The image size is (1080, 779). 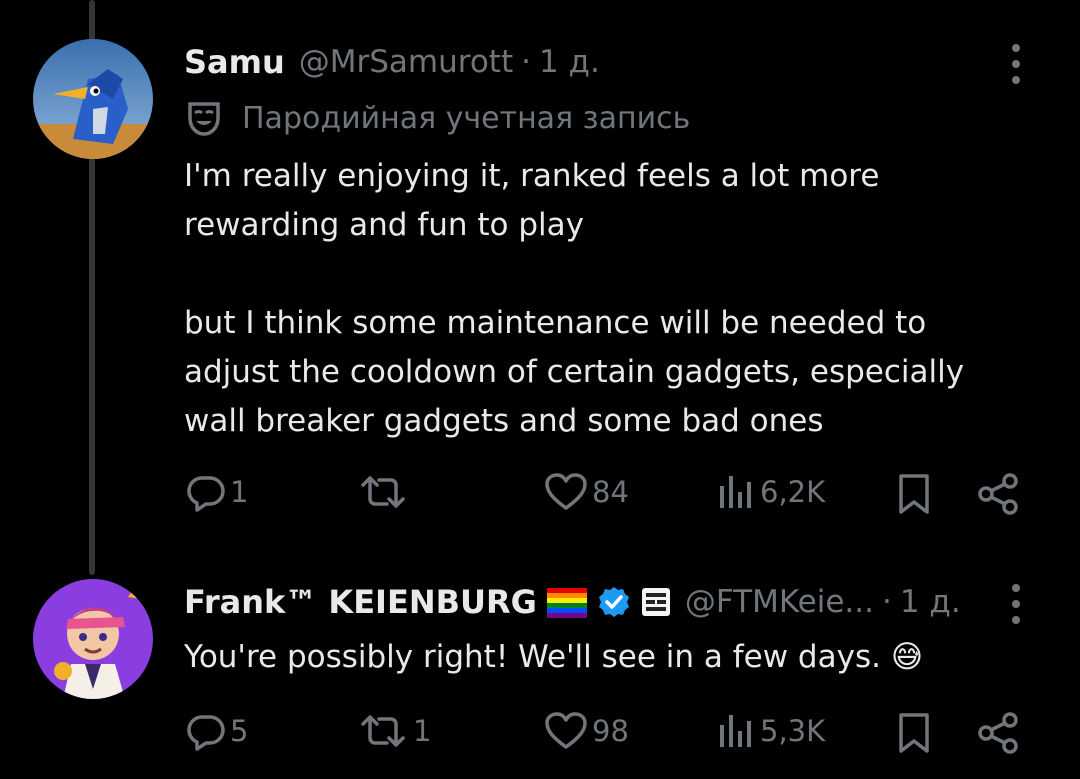 I want to click on like-button: 84, so click(x=586, y=492).